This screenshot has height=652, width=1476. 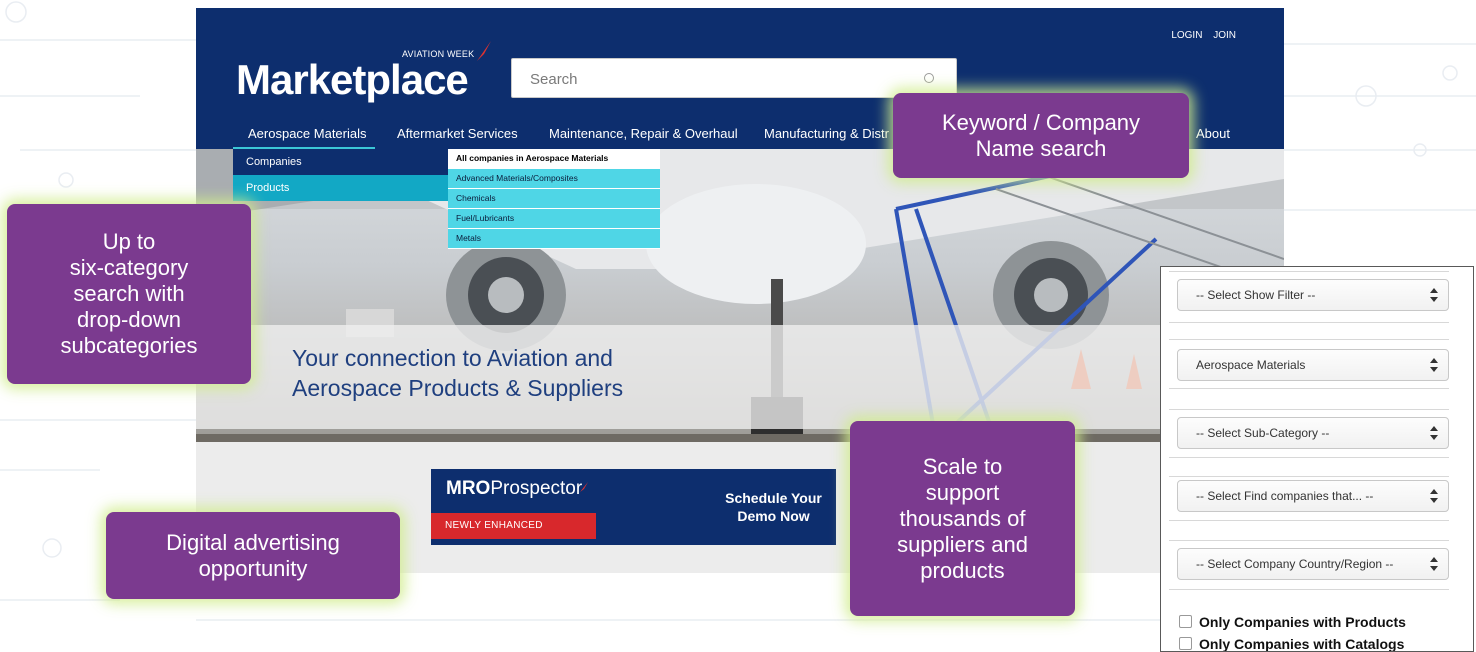 What do you see at coordinates (340, 162) in the screenshot?
I see `menu-companies: Companies` at bounding box center [340, 162].